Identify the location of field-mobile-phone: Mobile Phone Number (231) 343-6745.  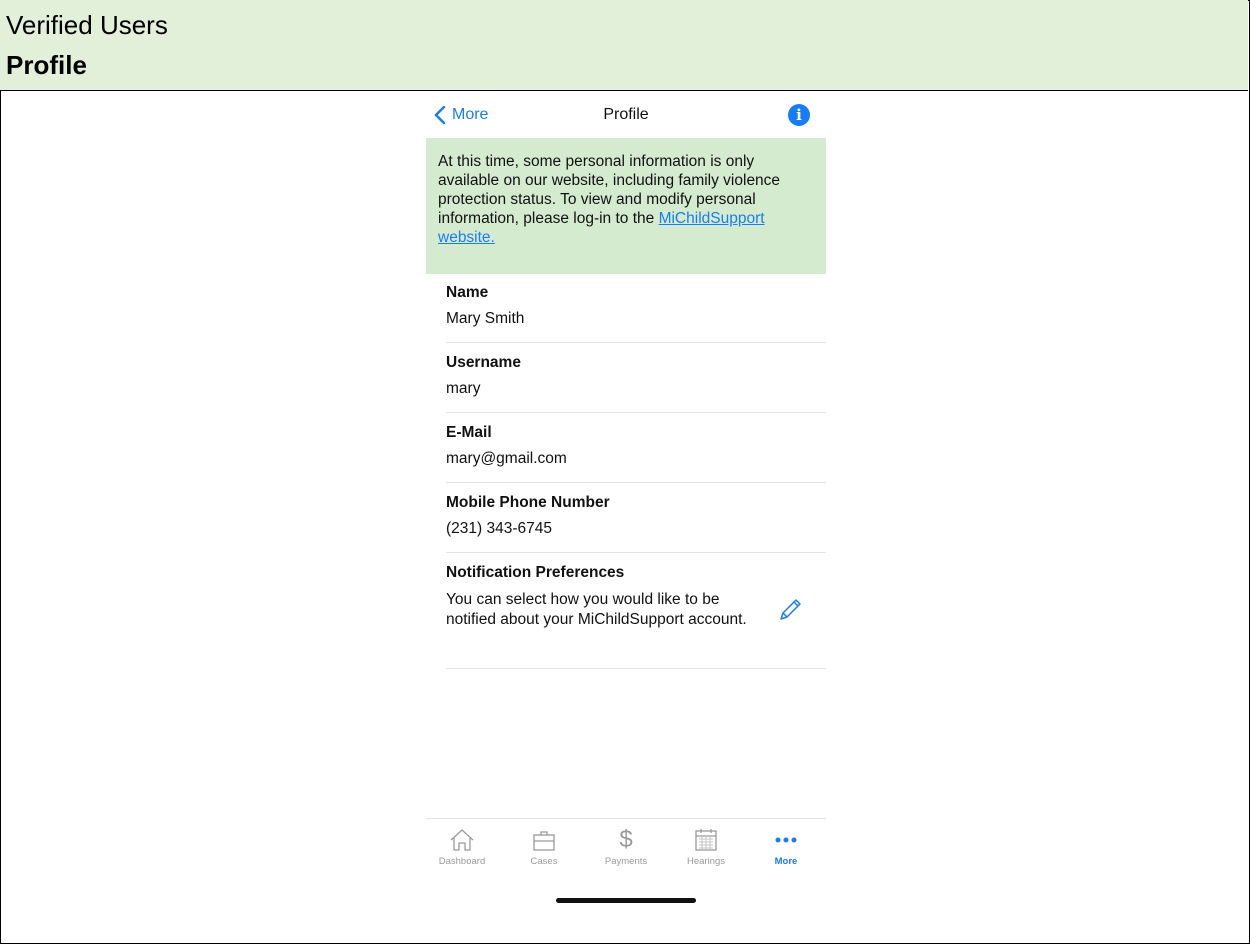
(636, 518).